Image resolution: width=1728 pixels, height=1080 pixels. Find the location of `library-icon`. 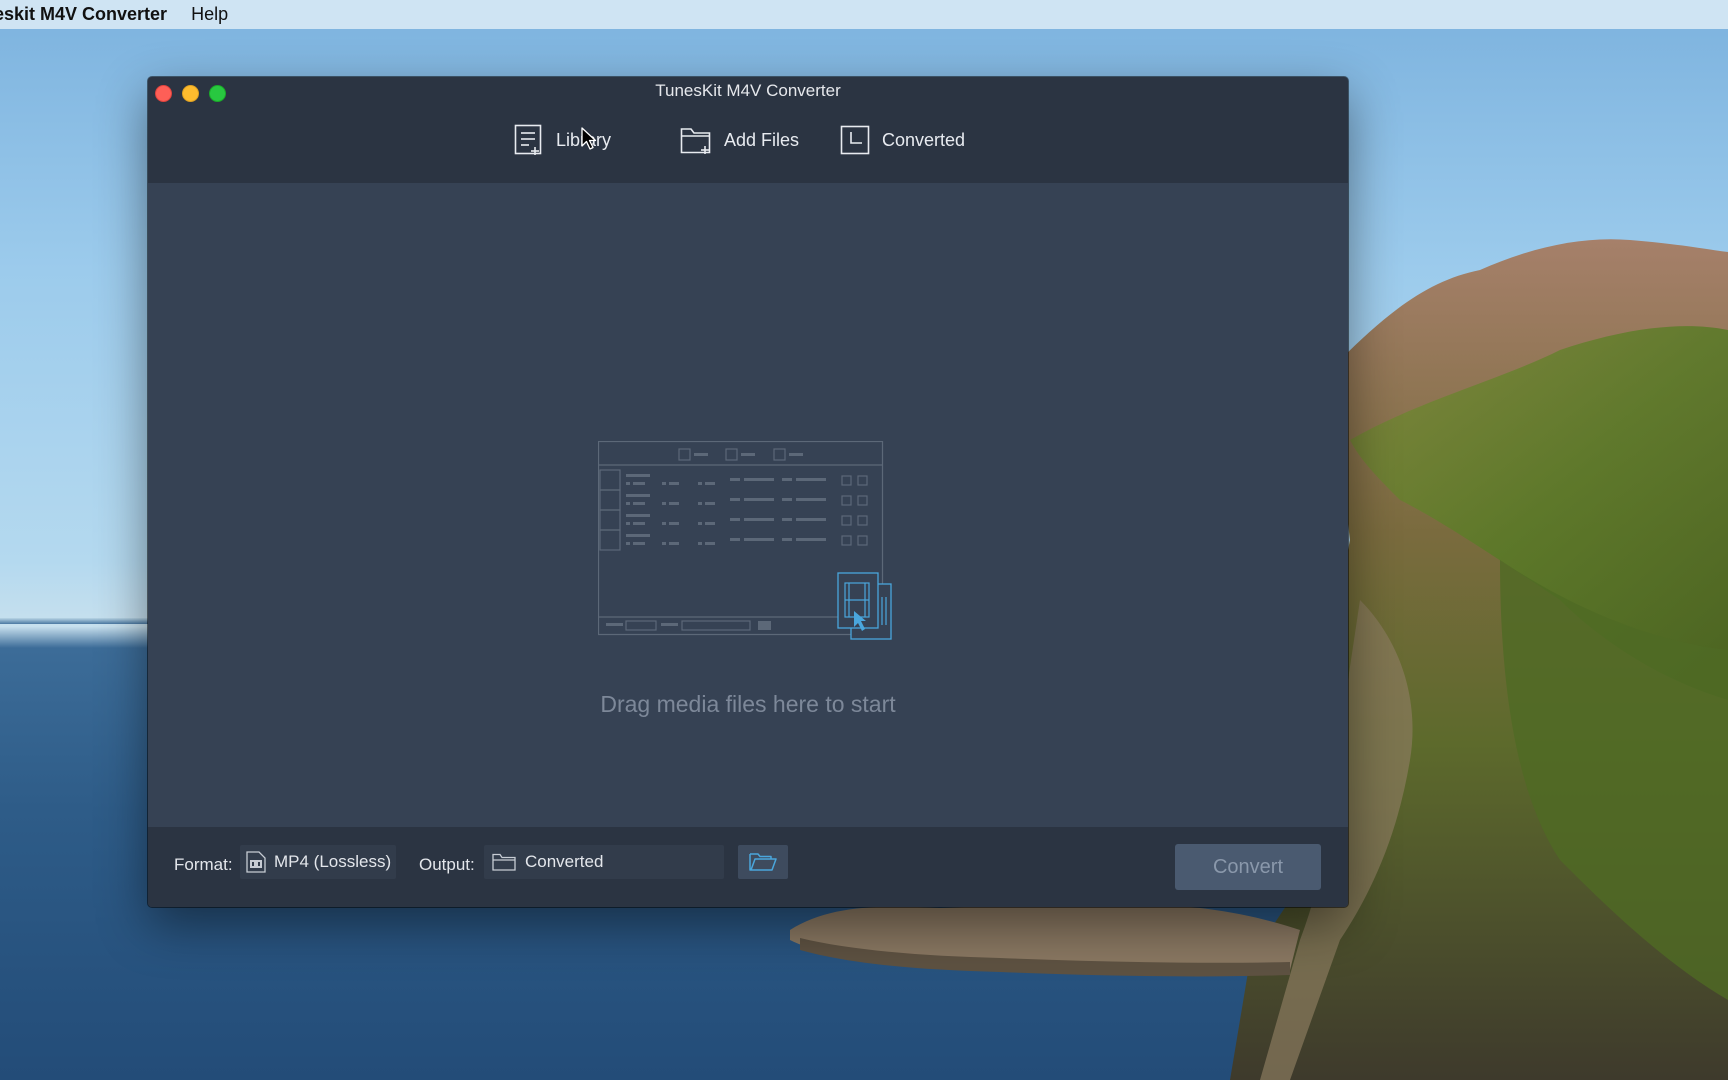

library-icon is located at coordinates (528, 139).